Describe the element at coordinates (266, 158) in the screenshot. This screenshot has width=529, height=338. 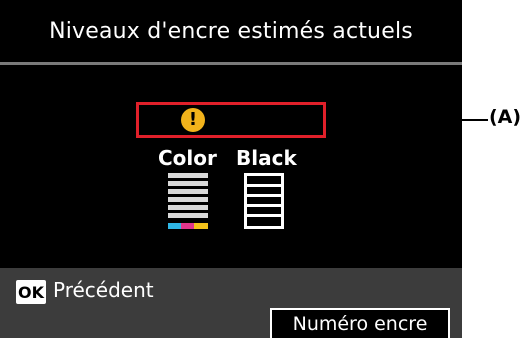
I see `ink-black-label: Black` at that location.